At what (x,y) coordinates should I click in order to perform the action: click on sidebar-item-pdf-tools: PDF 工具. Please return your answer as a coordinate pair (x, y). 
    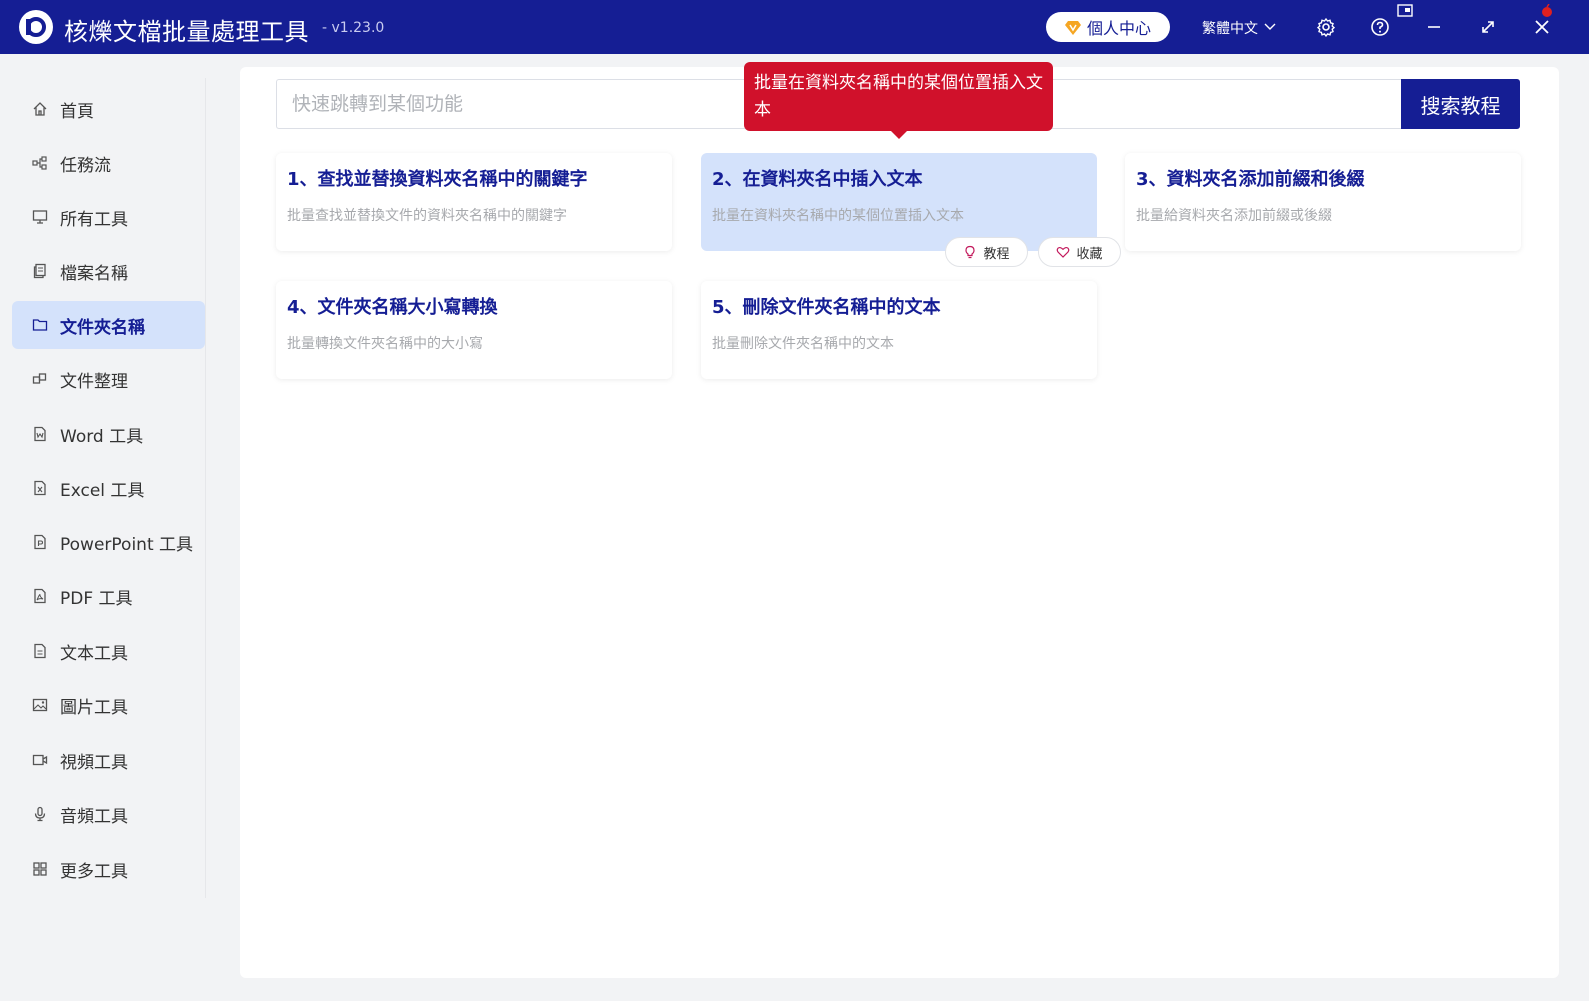
    Looking at the image, I should click on (108, 596).